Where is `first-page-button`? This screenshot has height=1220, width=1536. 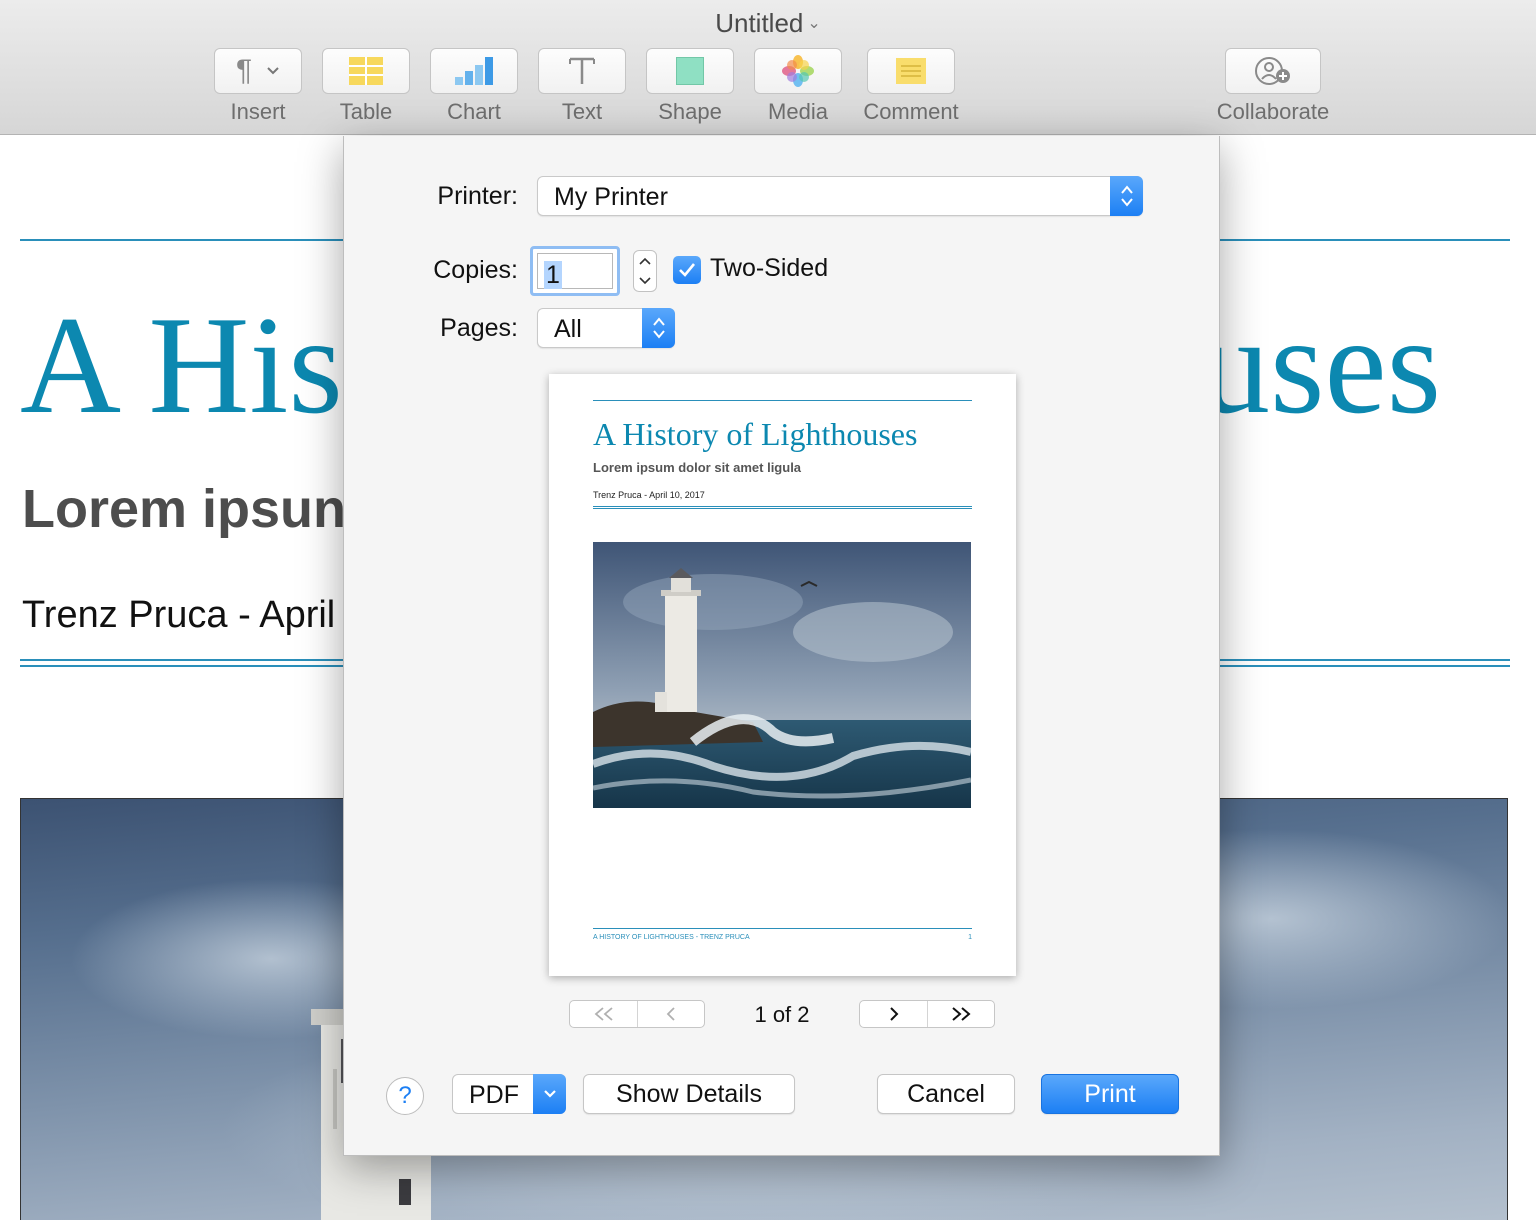
first-page-button is located at coordinates (603, 1014).